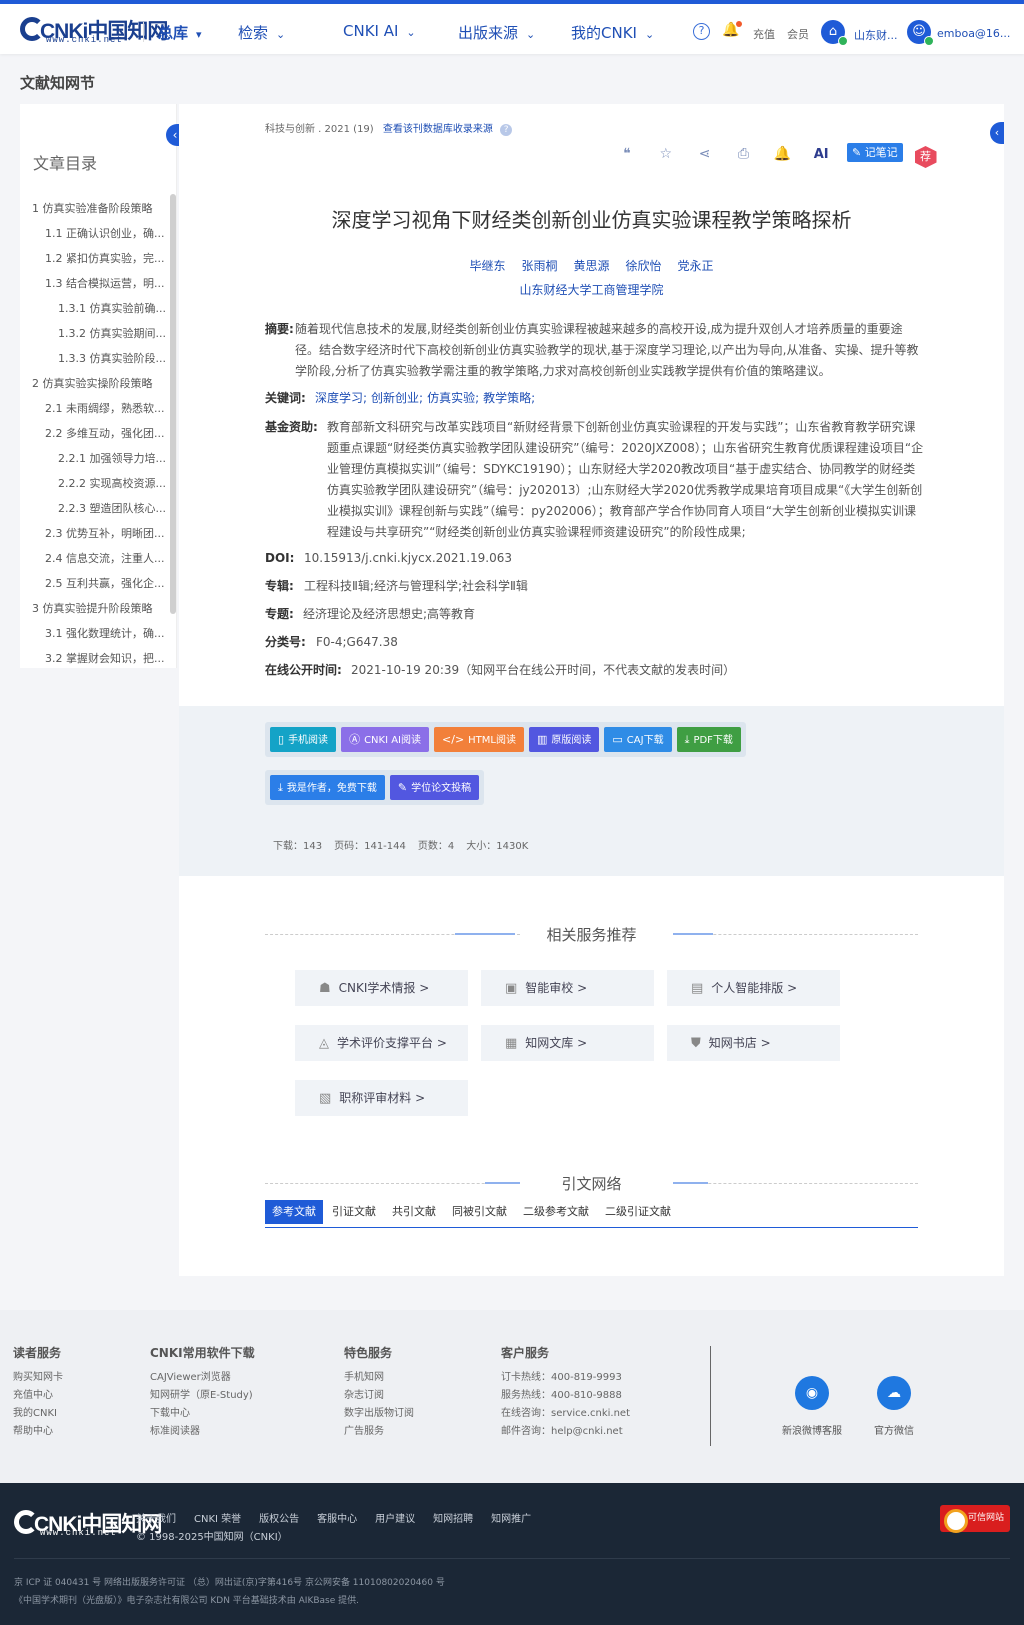 The image size is (1024, 1625). What do you see at coordinates (217, 1519) in the screenshot?
I see `footer-bottom-link: CNKI 荣誉` at bounding box center [217, 1519].